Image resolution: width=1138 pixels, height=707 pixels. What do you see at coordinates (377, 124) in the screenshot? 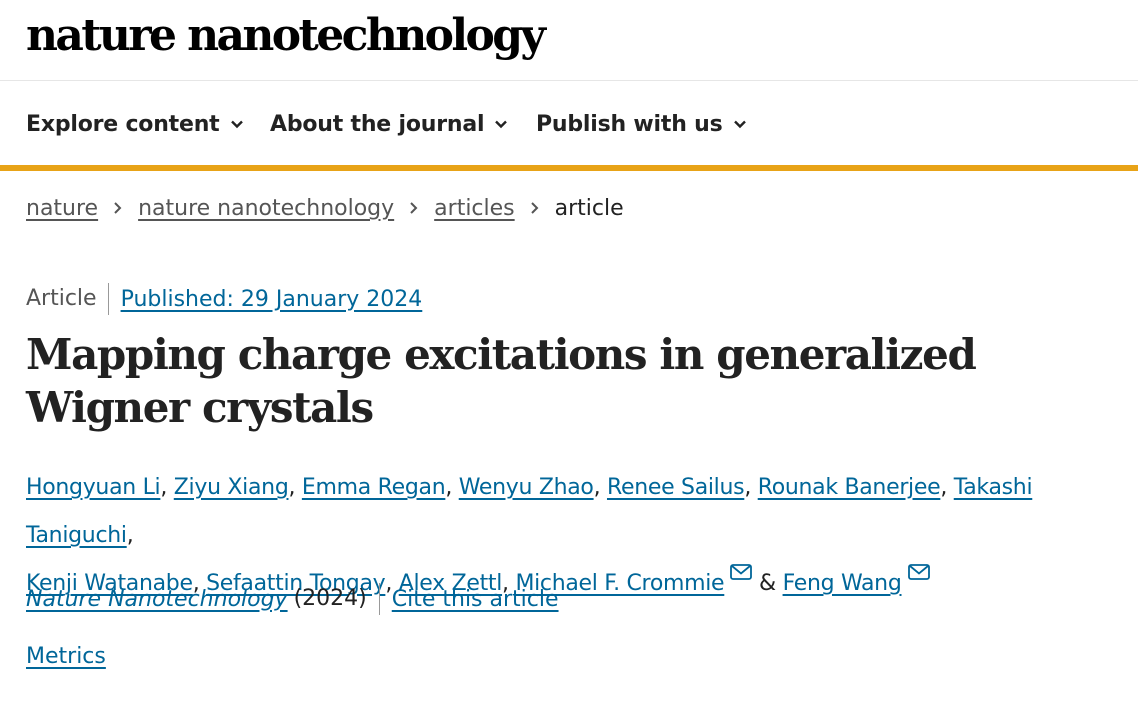
I see `nav-item-label: About the journal` at bounding box center [377, 124].